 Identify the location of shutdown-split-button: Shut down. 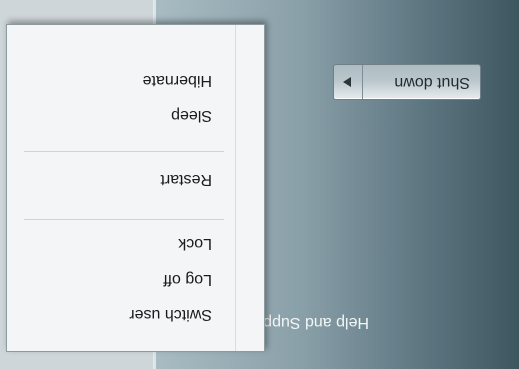
(407, 82).